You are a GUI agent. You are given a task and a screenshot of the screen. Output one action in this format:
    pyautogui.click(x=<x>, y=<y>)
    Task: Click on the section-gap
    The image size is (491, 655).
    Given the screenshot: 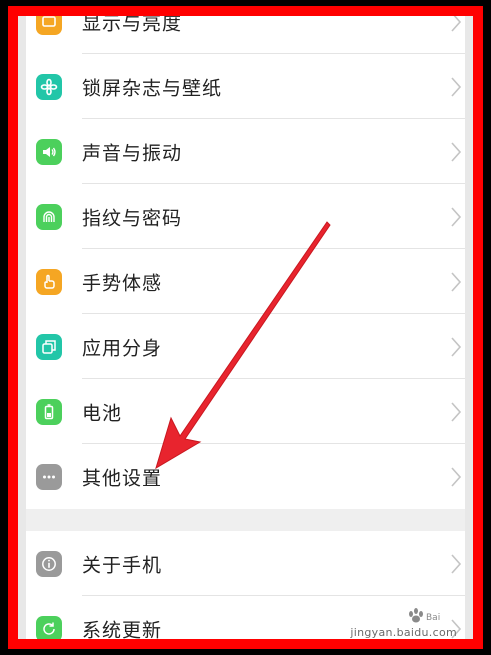 What is the action you would take?
    pyautogui.click(x=245, y=520)
    